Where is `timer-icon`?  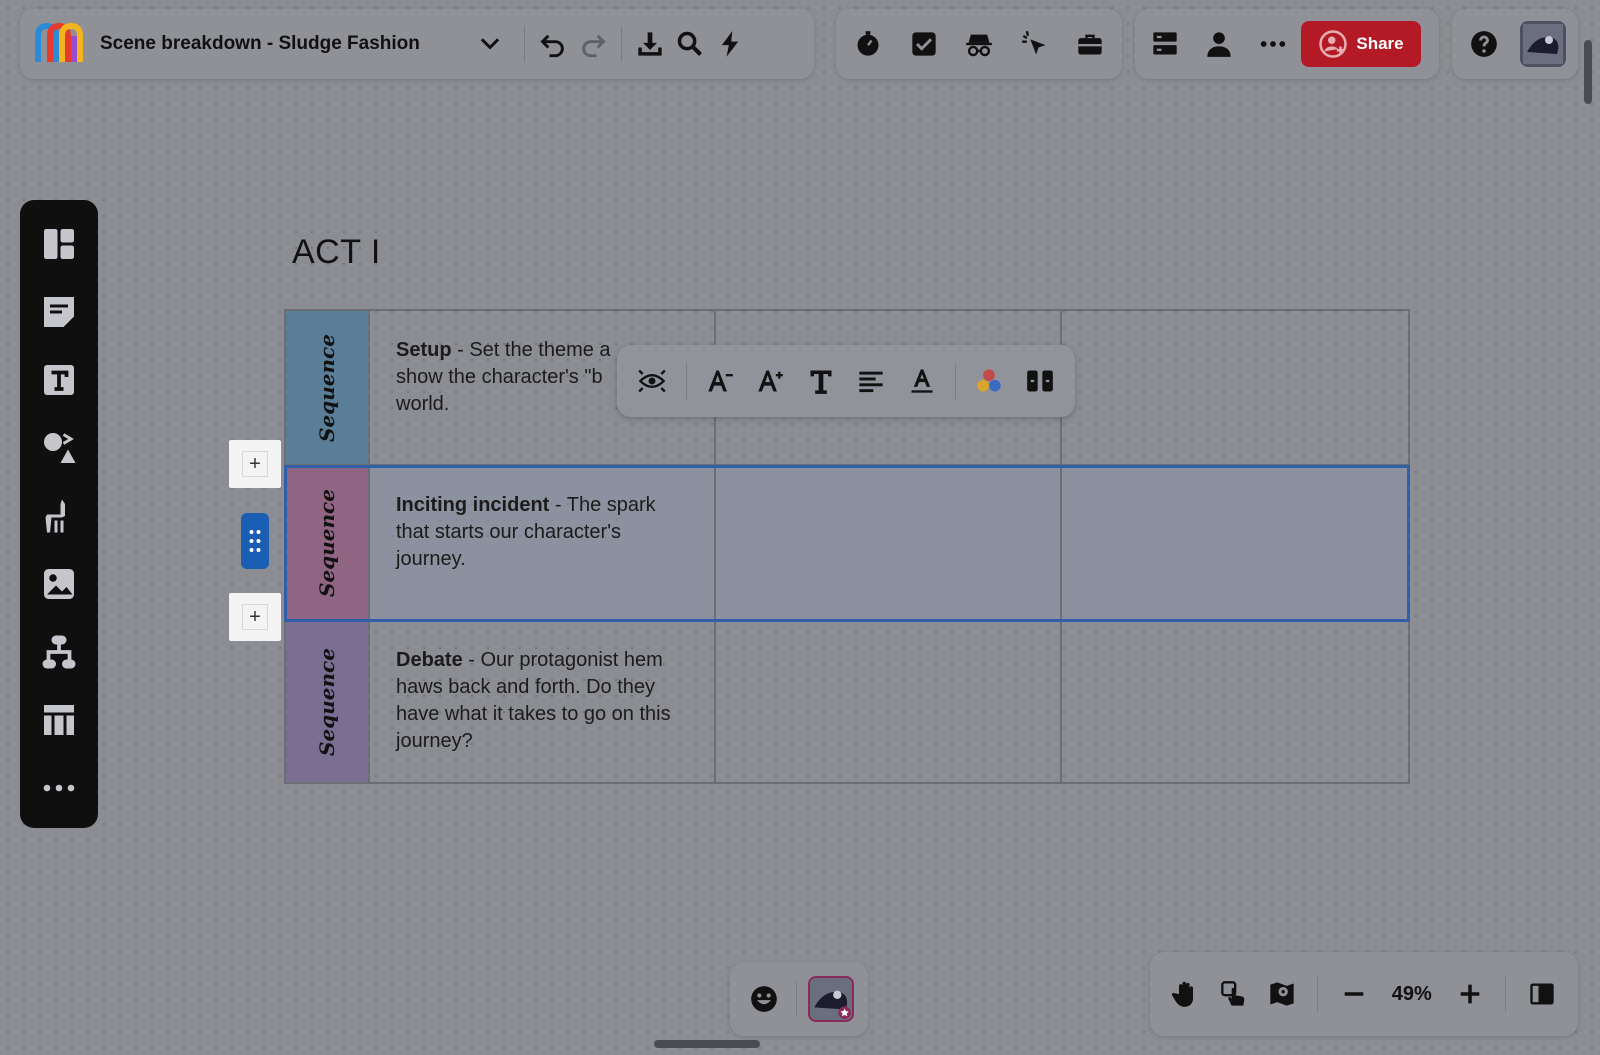 timer-icon is located at coordinates (868, 44).